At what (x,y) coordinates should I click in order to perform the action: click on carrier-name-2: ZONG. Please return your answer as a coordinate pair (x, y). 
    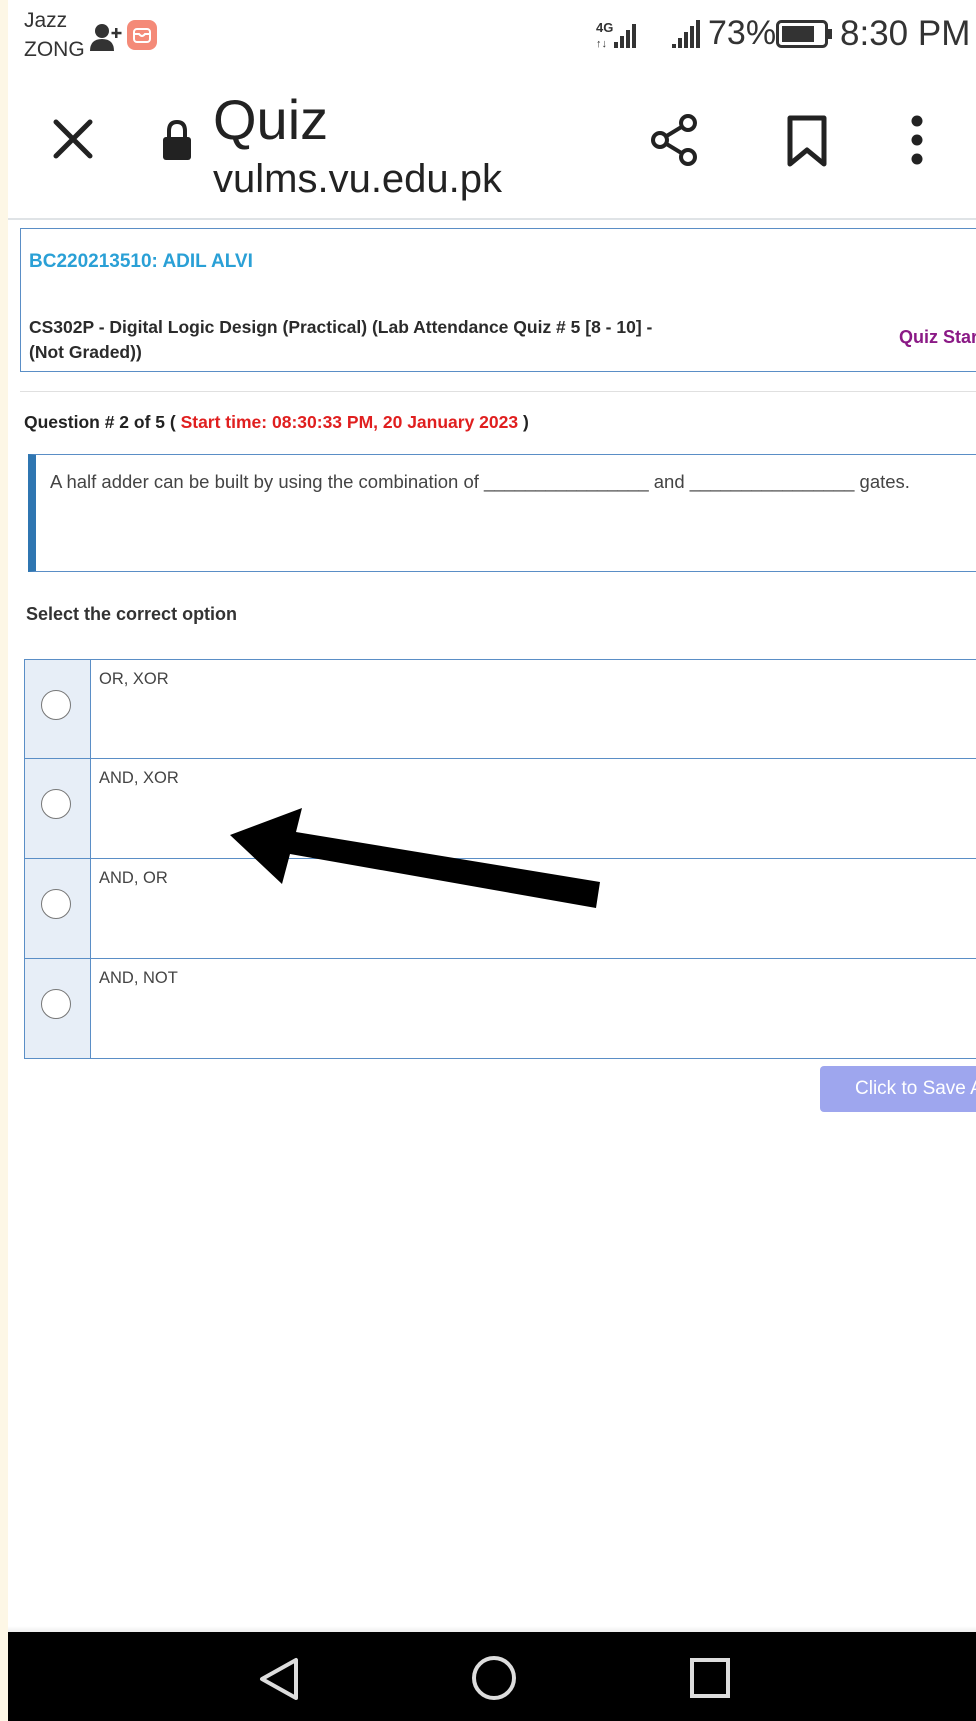
    Looking at the image, I should click on (54, 49).